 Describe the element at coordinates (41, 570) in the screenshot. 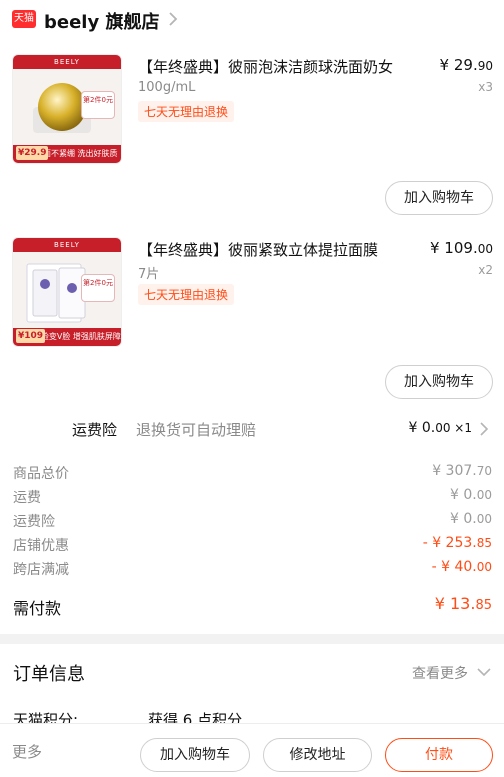

I see `summary-label-cross-store: 跨店满减` at that location.